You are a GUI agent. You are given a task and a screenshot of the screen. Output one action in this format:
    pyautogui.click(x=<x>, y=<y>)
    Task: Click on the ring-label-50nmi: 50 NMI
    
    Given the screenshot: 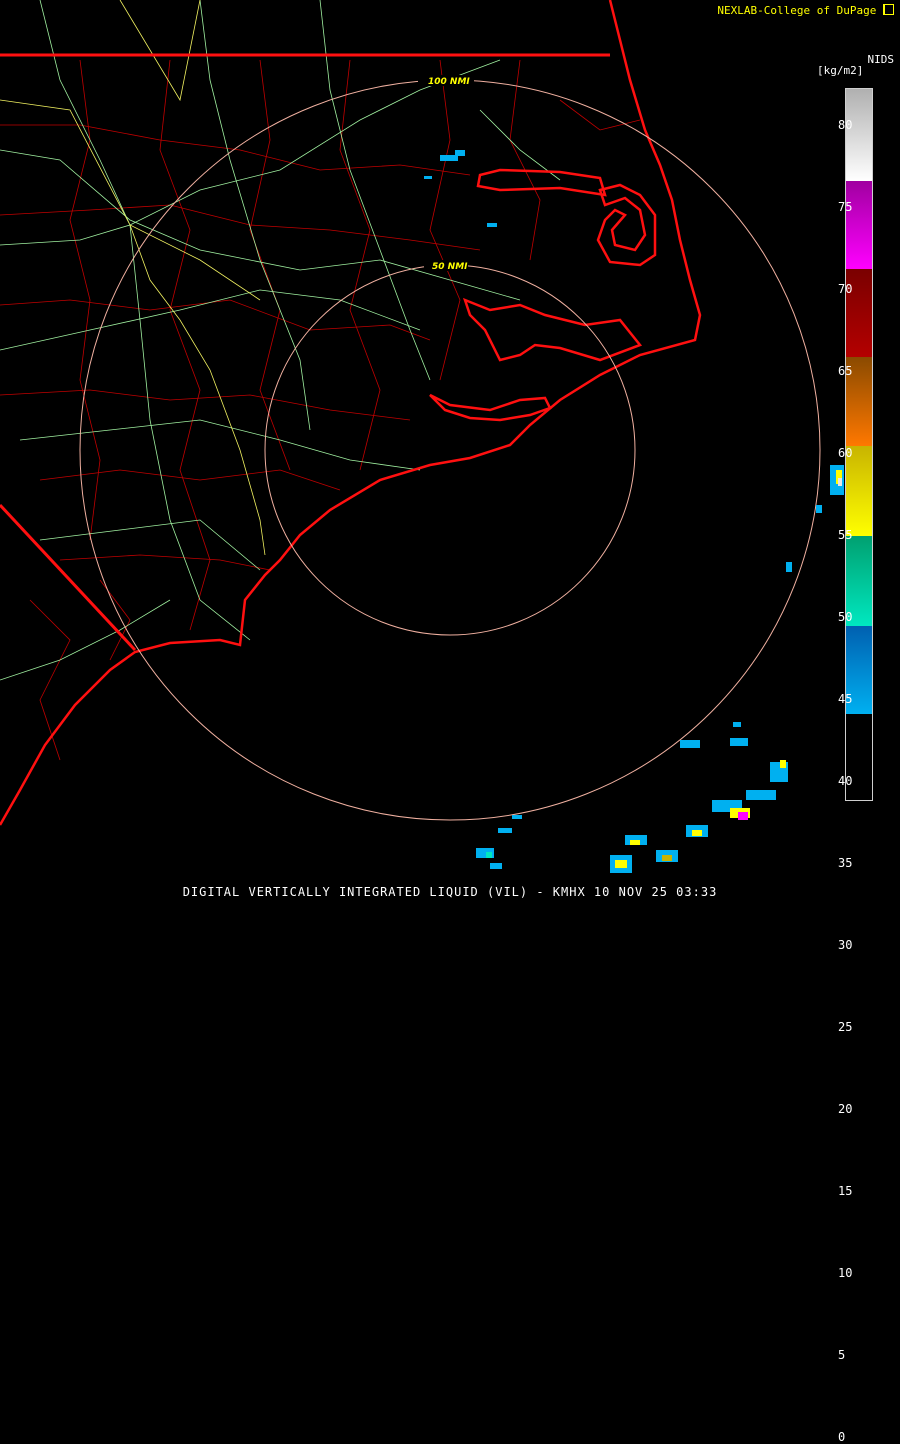 What is the action you would take?
    pyautogui.click(x=450, y=267)
    